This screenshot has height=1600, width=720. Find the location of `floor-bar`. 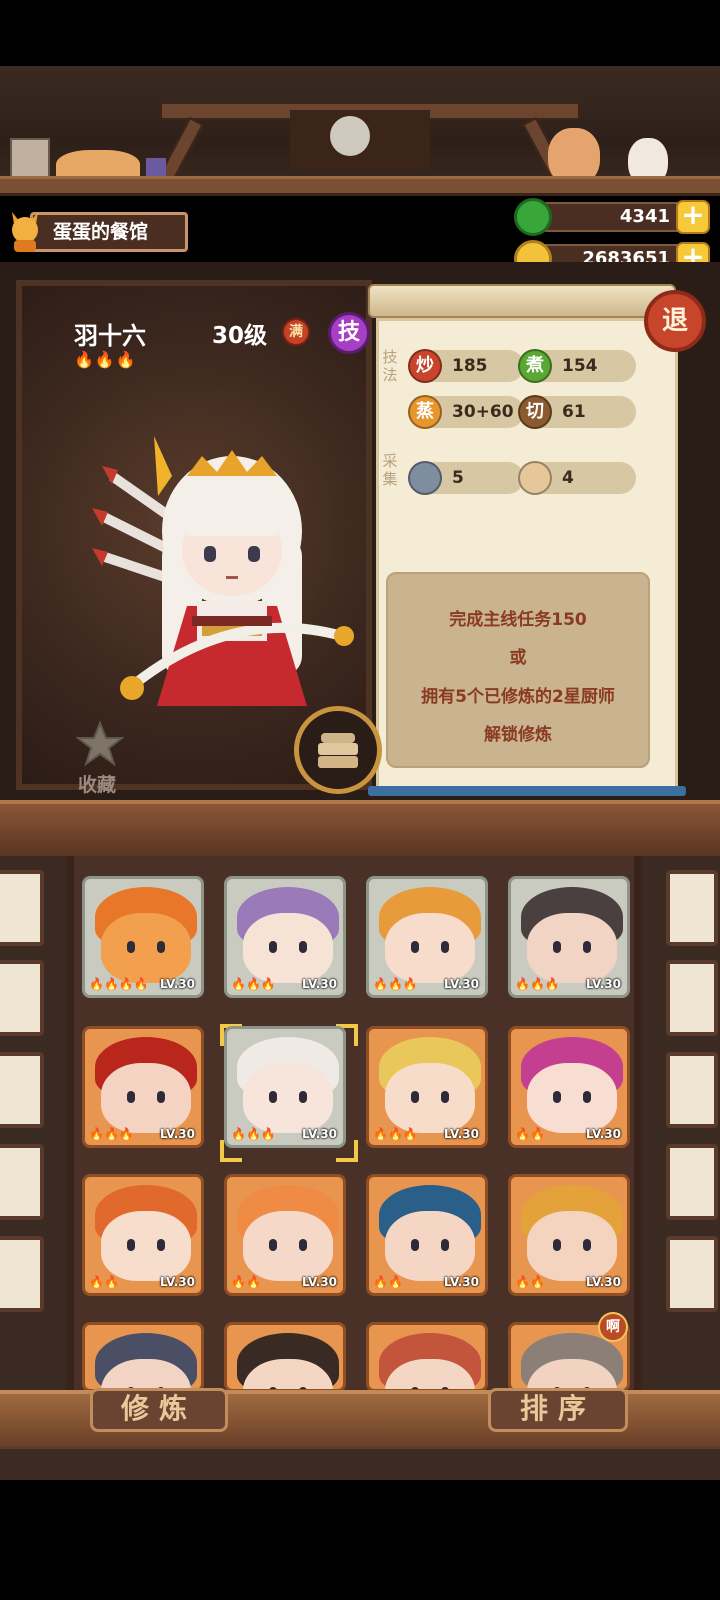

floor-bar is located at coordinates (360, 1463).